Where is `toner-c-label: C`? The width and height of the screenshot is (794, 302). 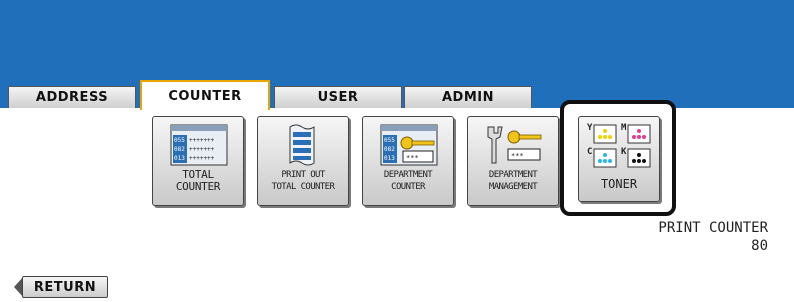
toner-c-label: C is located at coordinates (589, 152).